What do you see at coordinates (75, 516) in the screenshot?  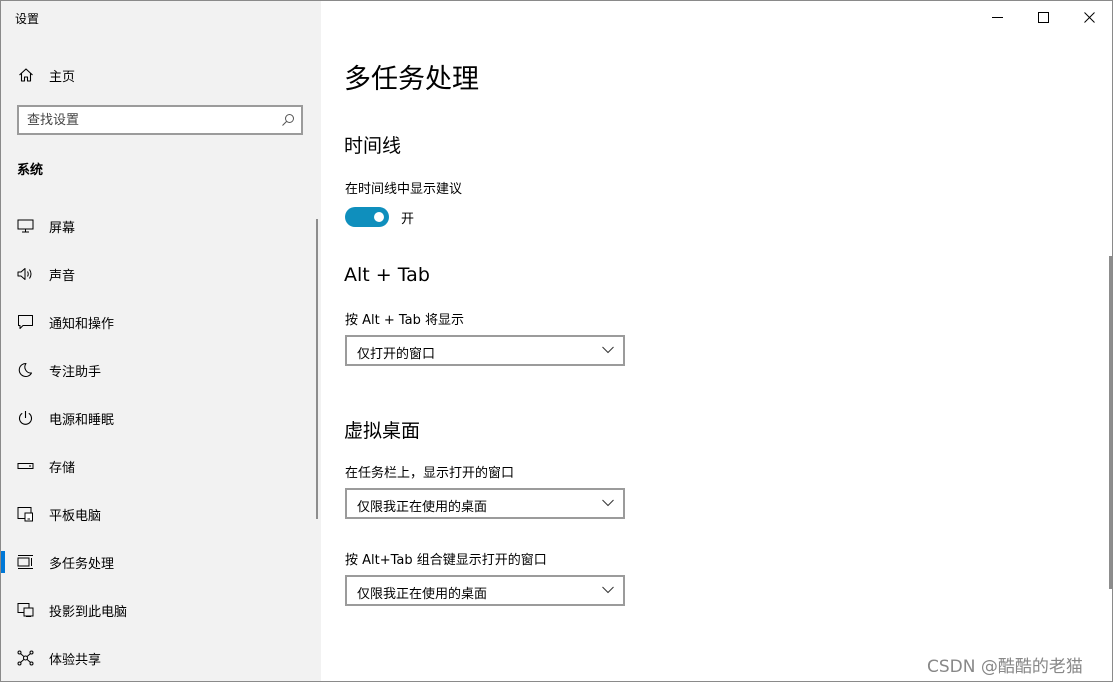 I see `sidebar-item-label: 平板电脑` at bounding box center [75, 516].